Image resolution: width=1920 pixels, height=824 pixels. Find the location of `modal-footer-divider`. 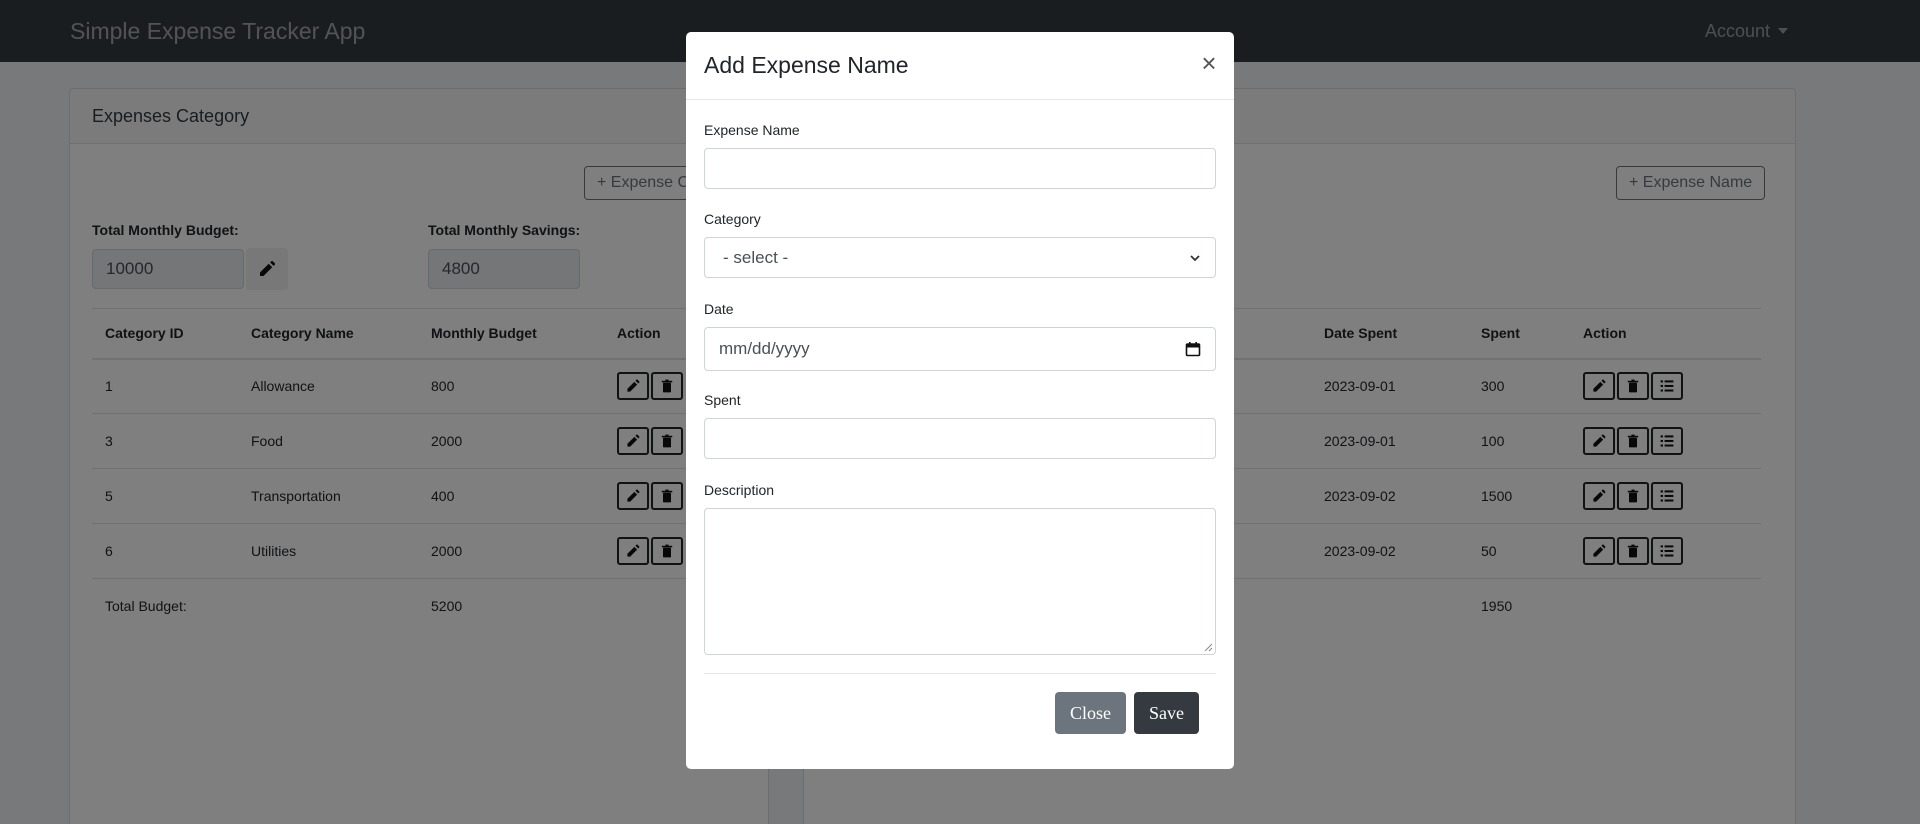

modal-footer-divider is located at coordinates (960, 673).